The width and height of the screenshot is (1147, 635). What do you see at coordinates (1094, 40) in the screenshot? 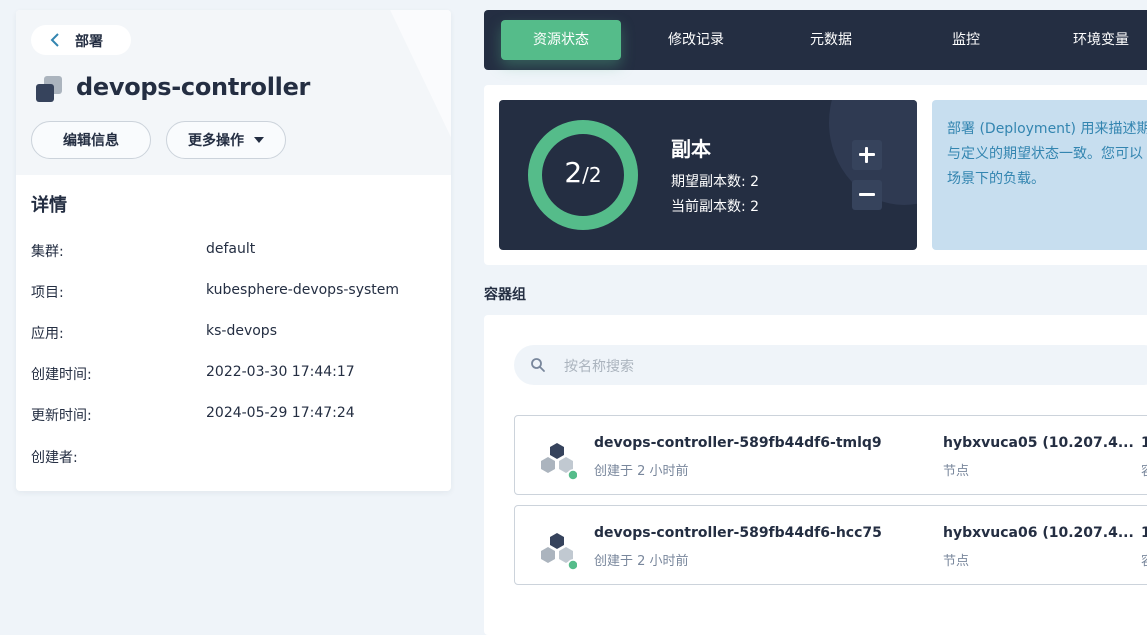
I see `tab-env-vars: 环境变量` at bounding box center [1094, 40].